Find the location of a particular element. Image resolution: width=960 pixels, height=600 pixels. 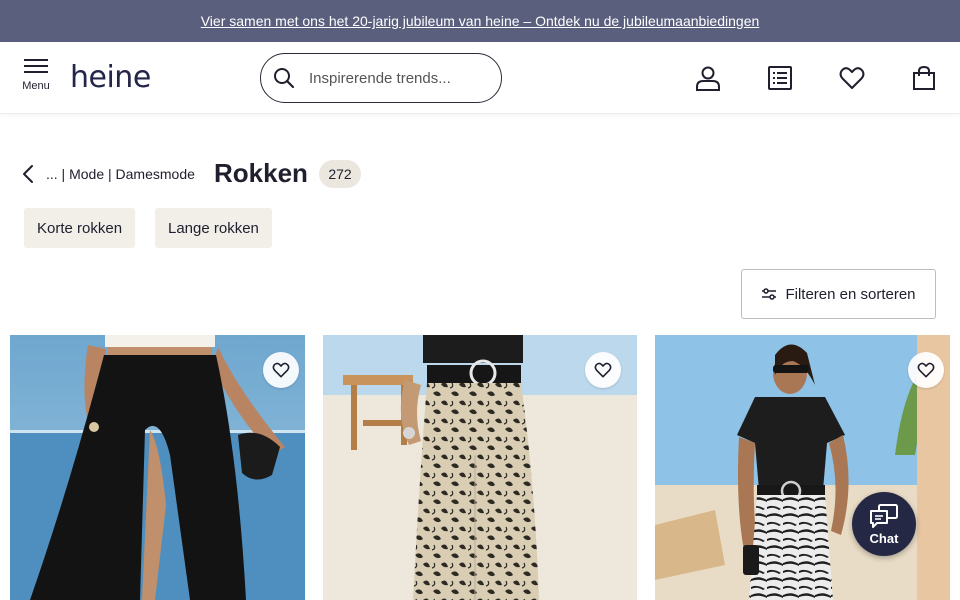

site-header: Menu heine is located at coordinates (480, 78).